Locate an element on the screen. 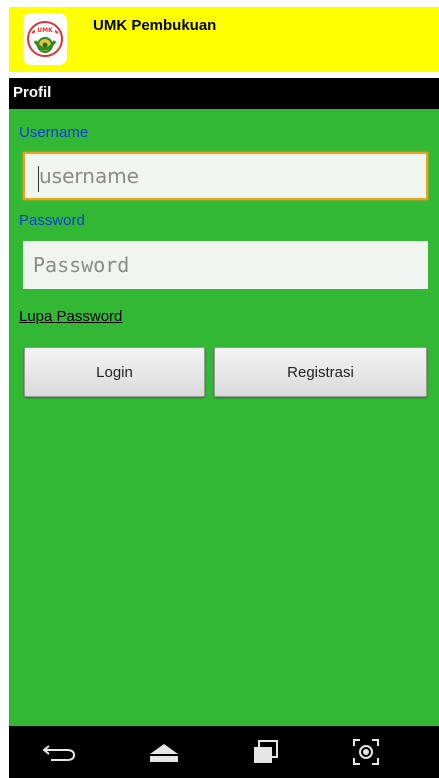  section-bar: Profil is located at coordinates (224, 93).